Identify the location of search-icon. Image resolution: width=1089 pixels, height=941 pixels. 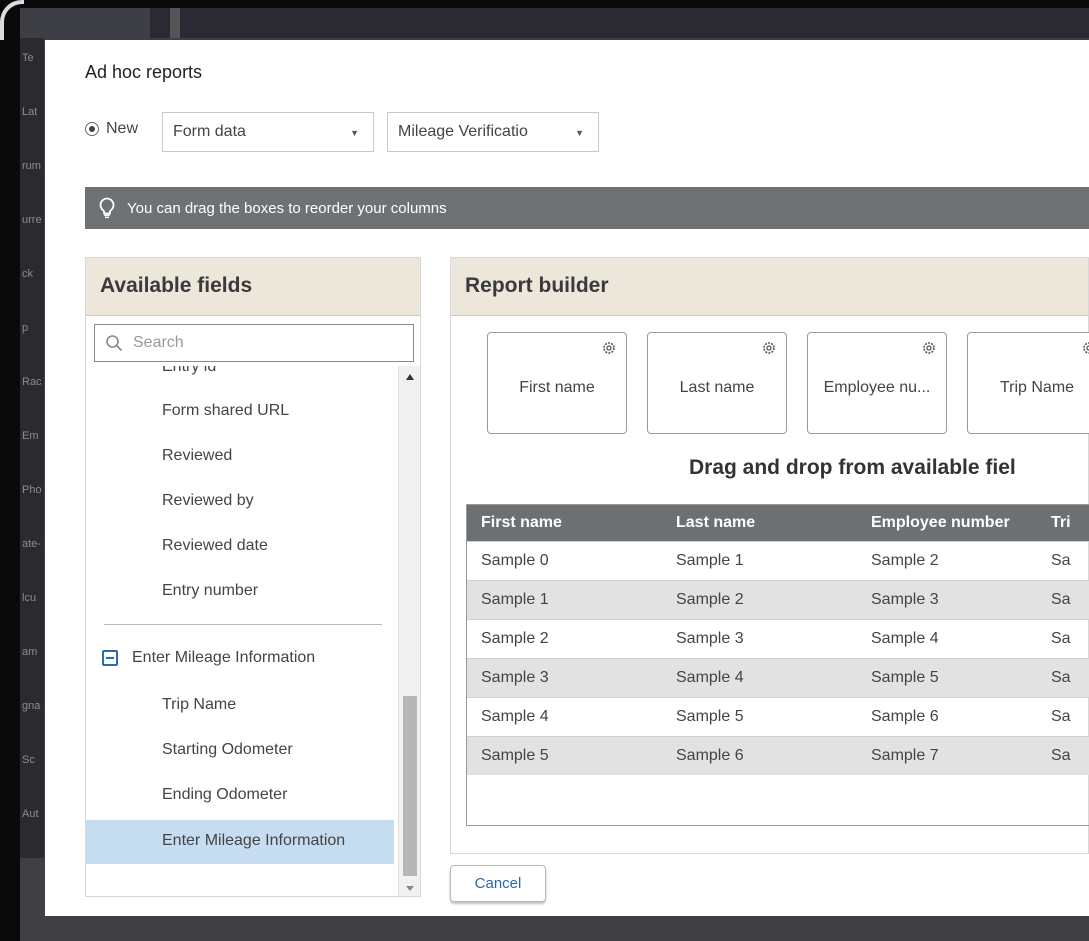
(114, 343).